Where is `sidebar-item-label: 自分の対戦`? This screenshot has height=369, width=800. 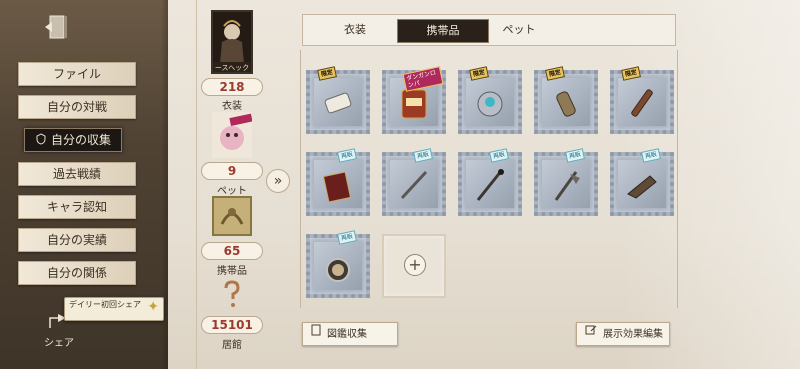
sidebar-item-label: 自分の対戦 is located at coordinates (76, 107).